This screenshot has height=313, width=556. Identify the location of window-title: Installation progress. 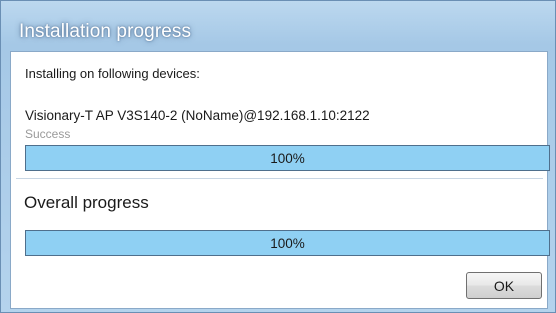
(105, 31).